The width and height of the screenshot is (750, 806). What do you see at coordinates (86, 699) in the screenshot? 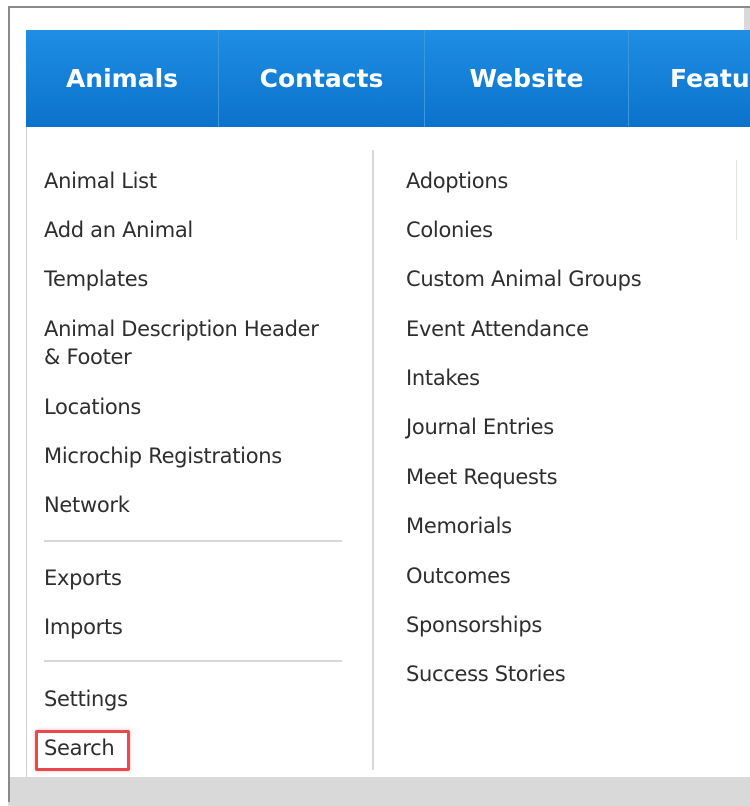
I see `menu-item-settings: Settings` at bounding box center [86, 699].